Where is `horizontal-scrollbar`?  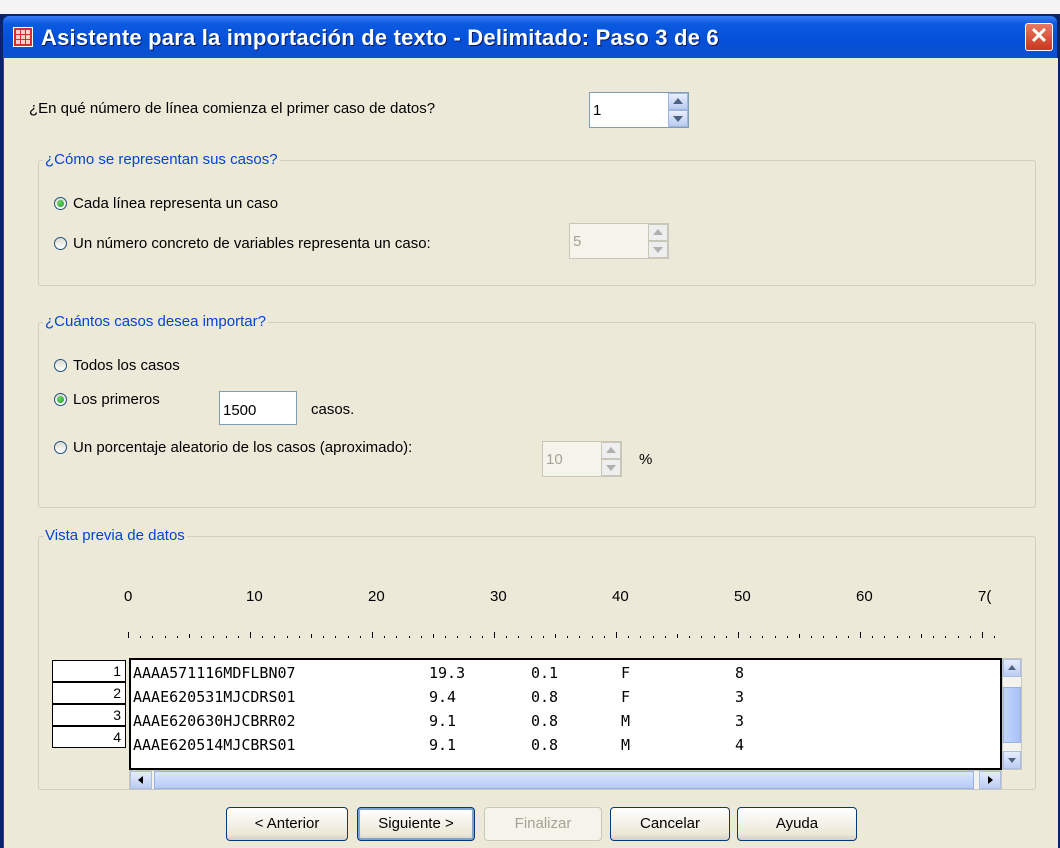 horizontal-scrollbar is located at coordinates (565, 780).